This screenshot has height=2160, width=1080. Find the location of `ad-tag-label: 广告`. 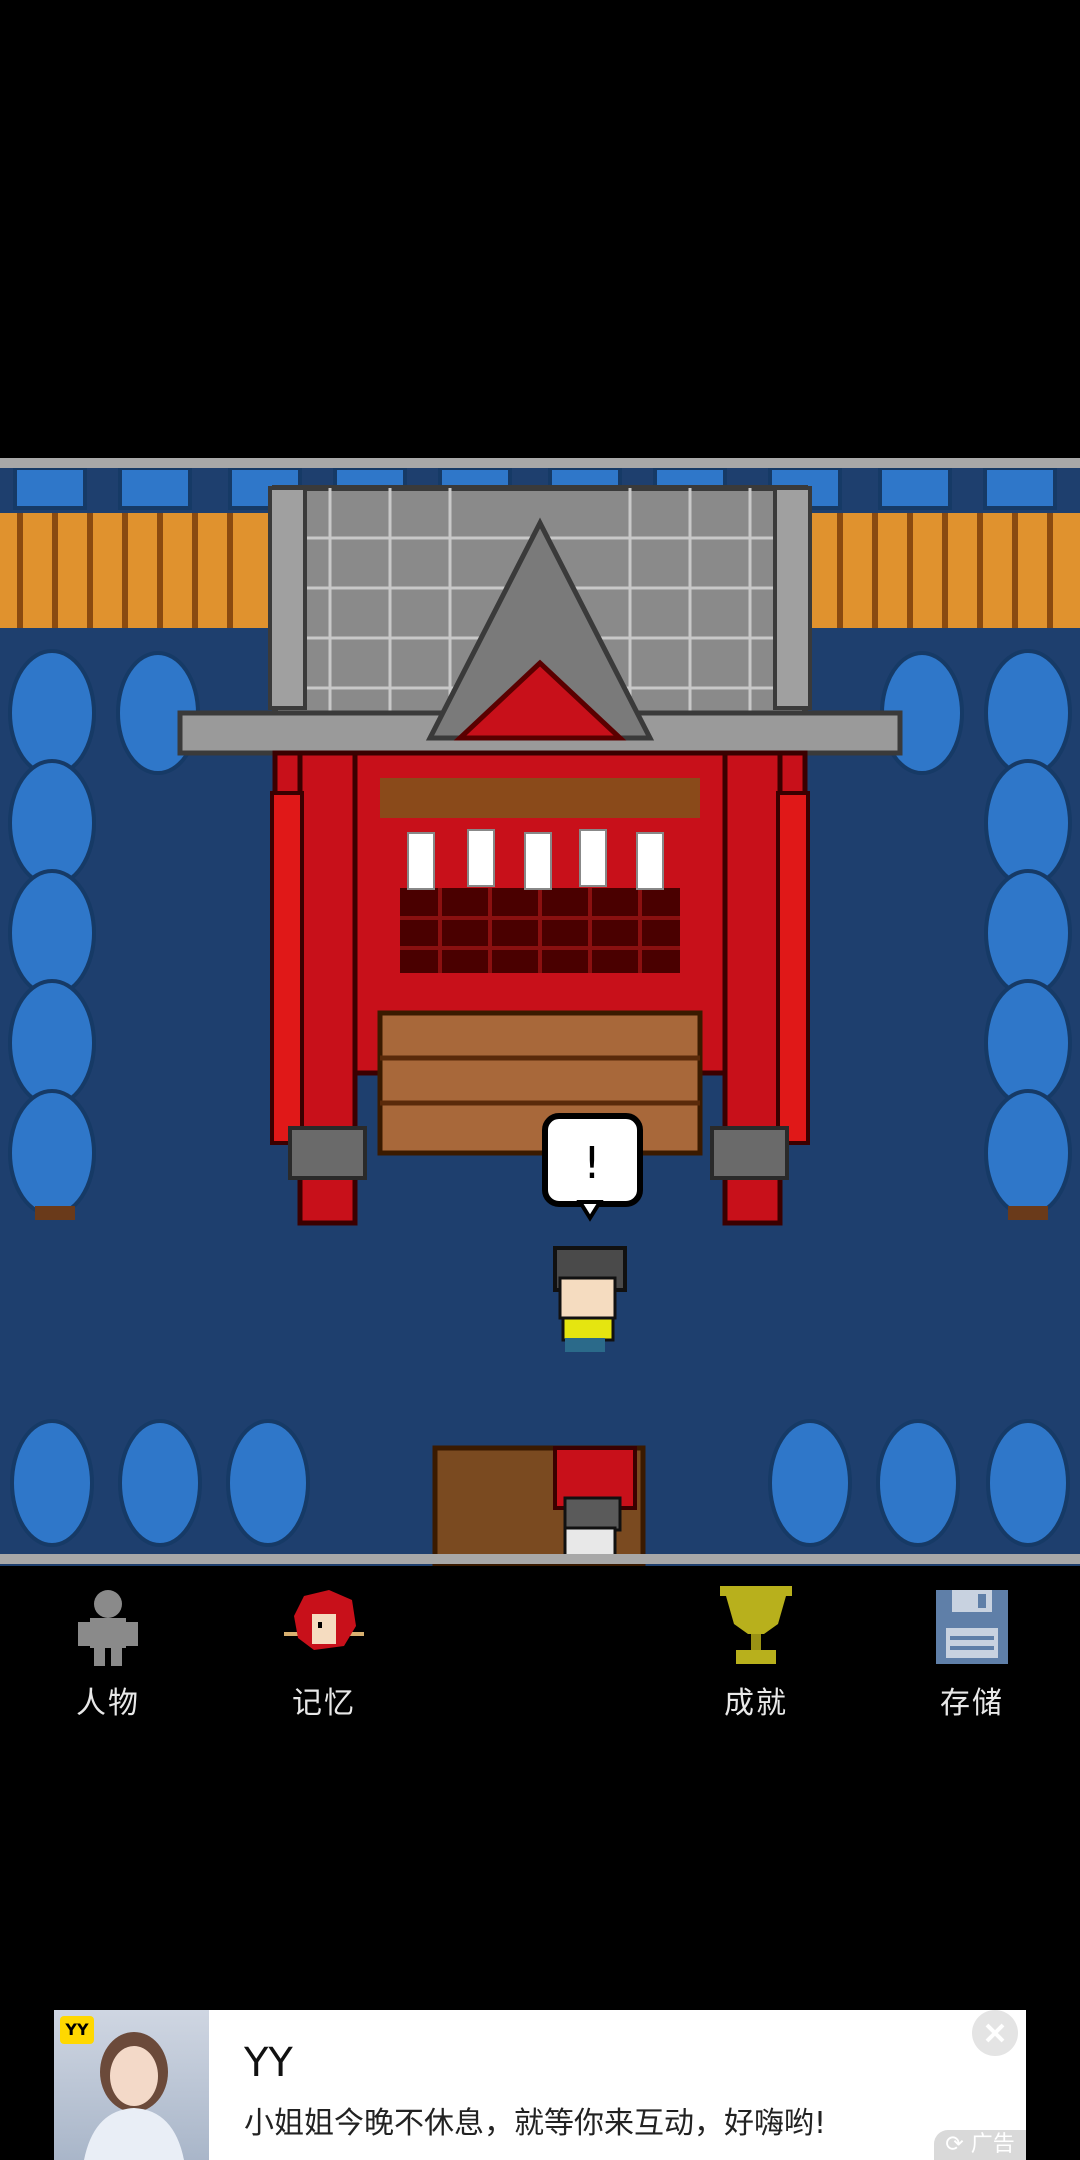

ad-tag-label: 广告 is located at coordinates (992, 2144).